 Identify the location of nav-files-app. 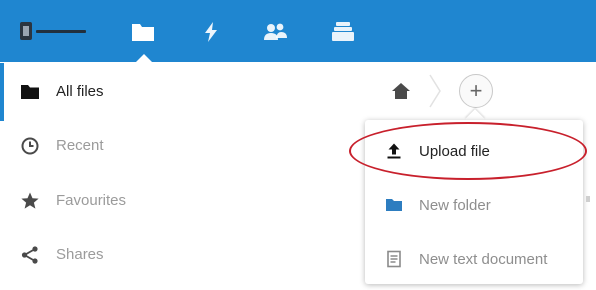
(143, 32).